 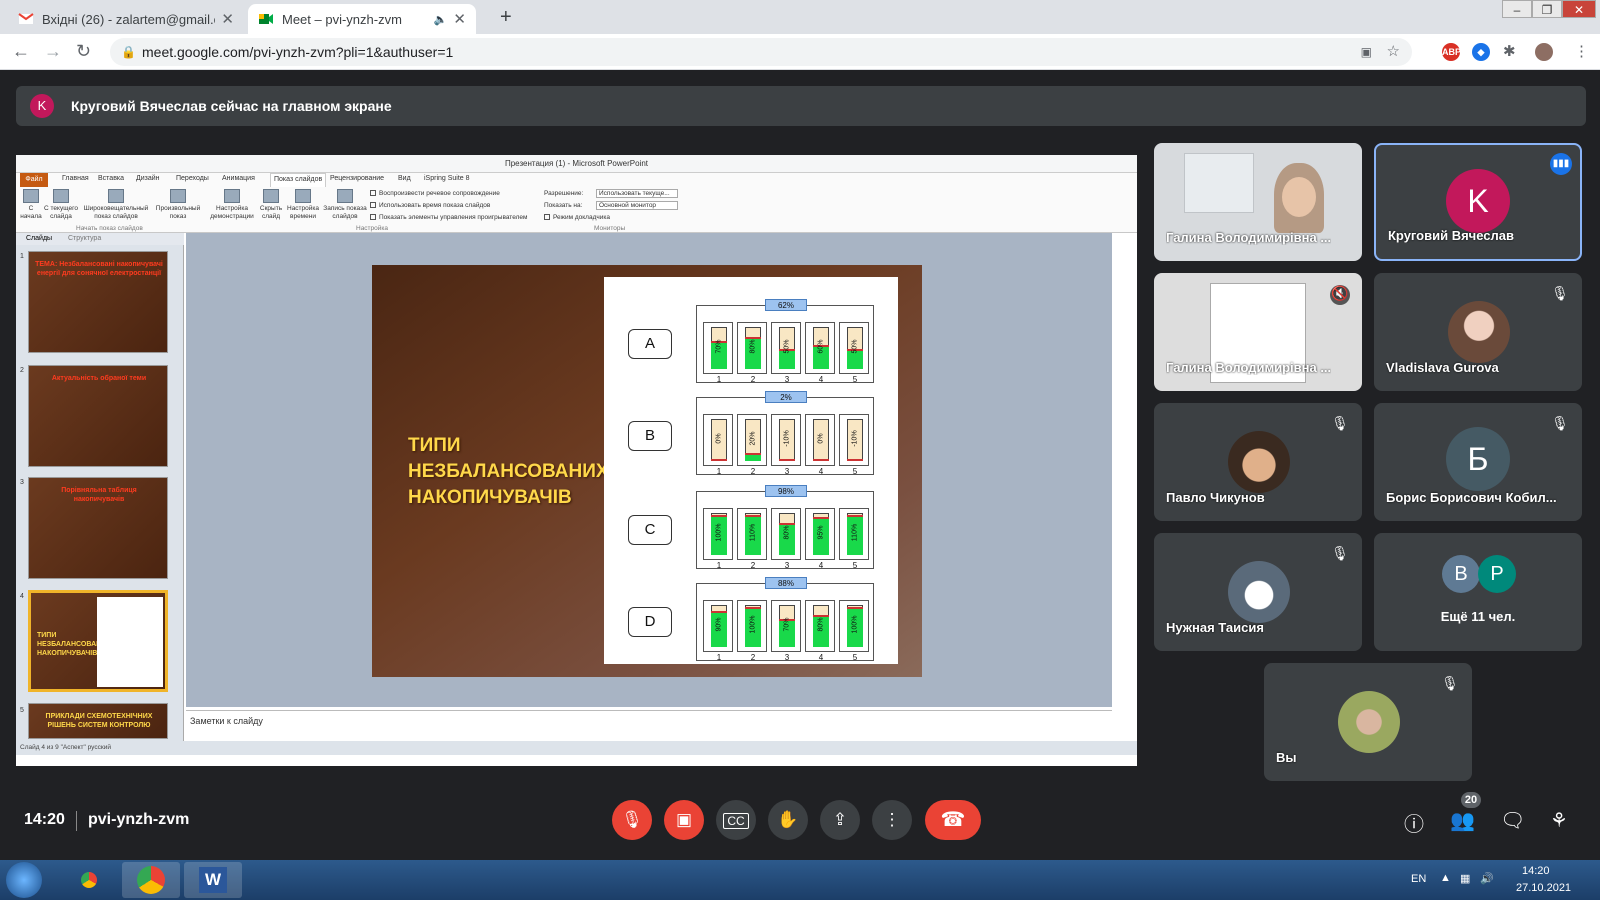 What do you see at coordinates (718, 353) in the screenshot?
I see `battery-cell: 70% 1` at bounding box center [718, 353].